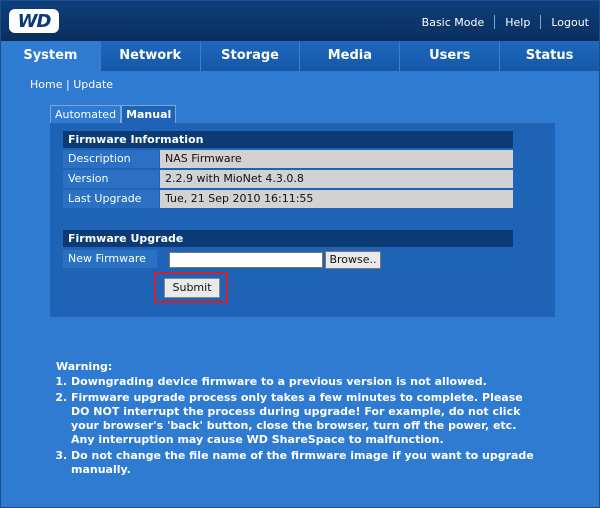  I want to click on info-row-last-upgrade: Last Upgrade Tue, 21 Sep 2010 16:11:55, so click(288, 199).